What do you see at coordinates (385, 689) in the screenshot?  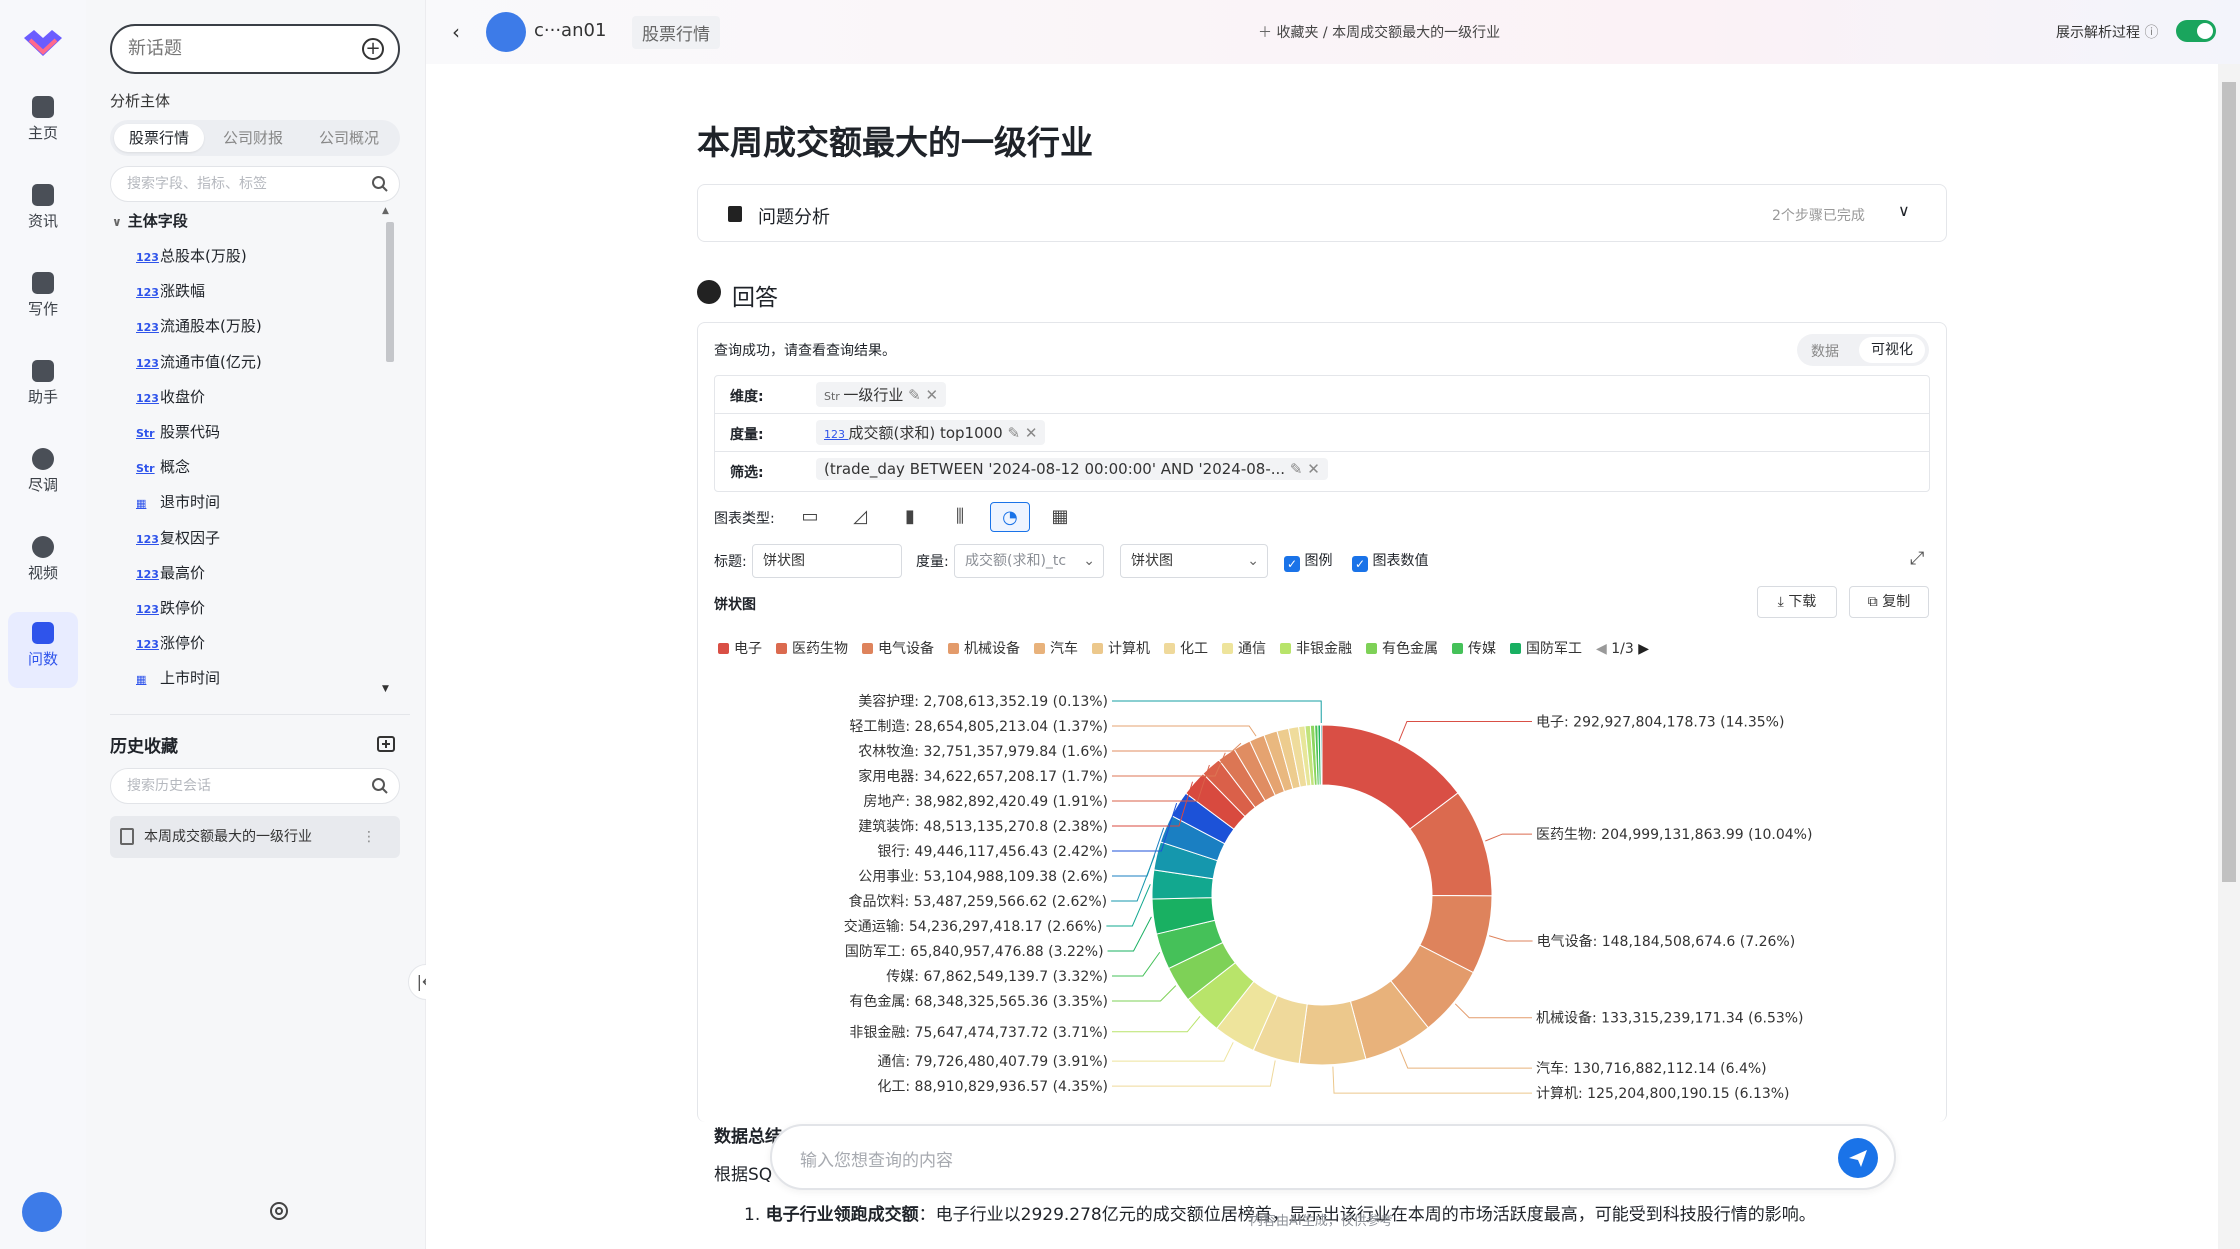 I see `scroll-down-icon: ▼` at bounding box center [385, 689].